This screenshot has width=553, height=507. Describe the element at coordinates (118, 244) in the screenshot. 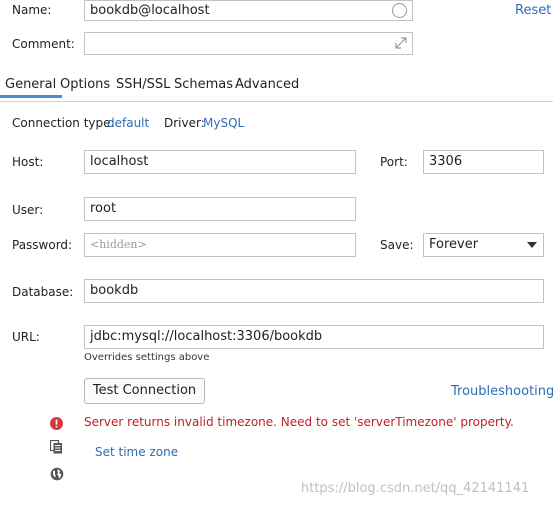

I see `password-placeholder: <hidden>` at that location.